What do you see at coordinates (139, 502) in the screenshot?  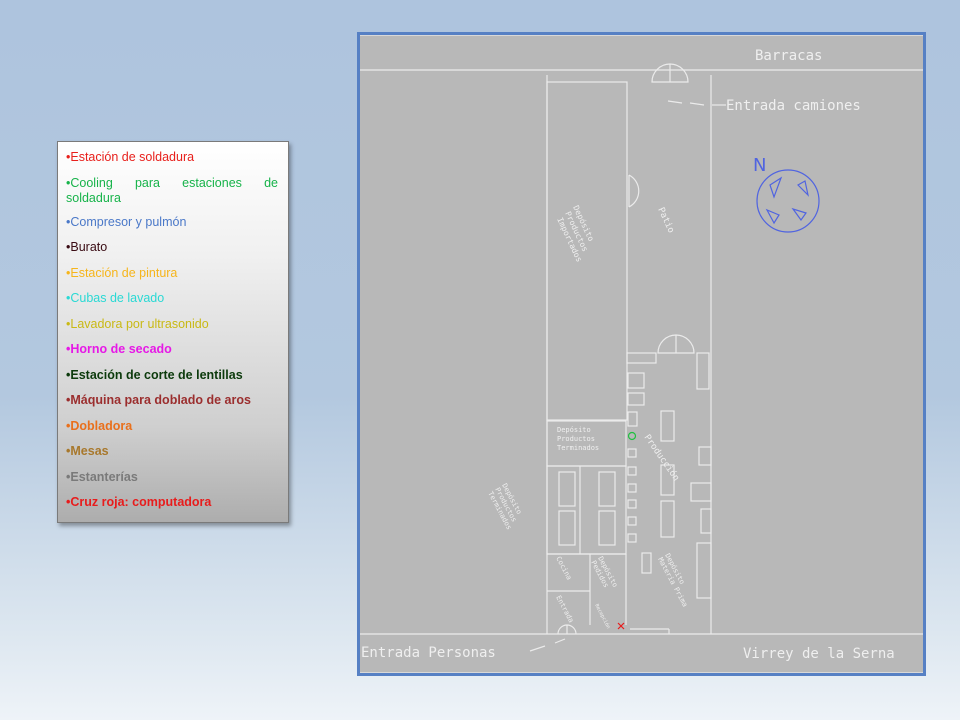 I see `legend-item: •Cruz roja: computadora` at bounding box center [139, 502].